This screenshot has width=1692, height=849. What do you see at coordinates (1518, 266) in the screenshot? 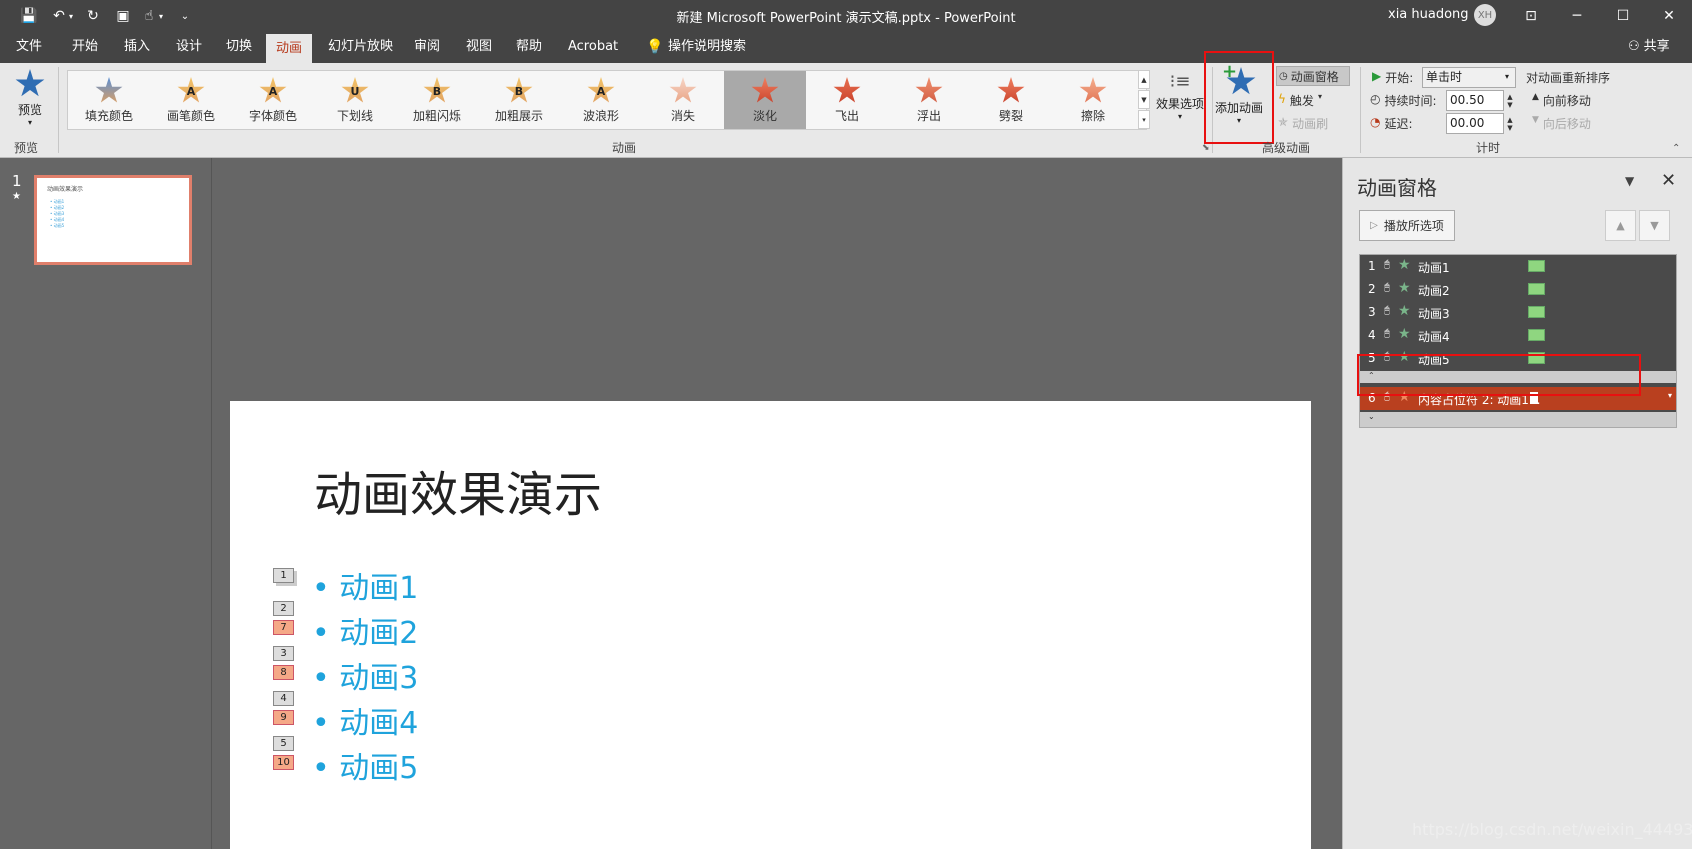
I see `list-item: 1 🖰 ★ 动画1` at bounding box center [1518, 266].